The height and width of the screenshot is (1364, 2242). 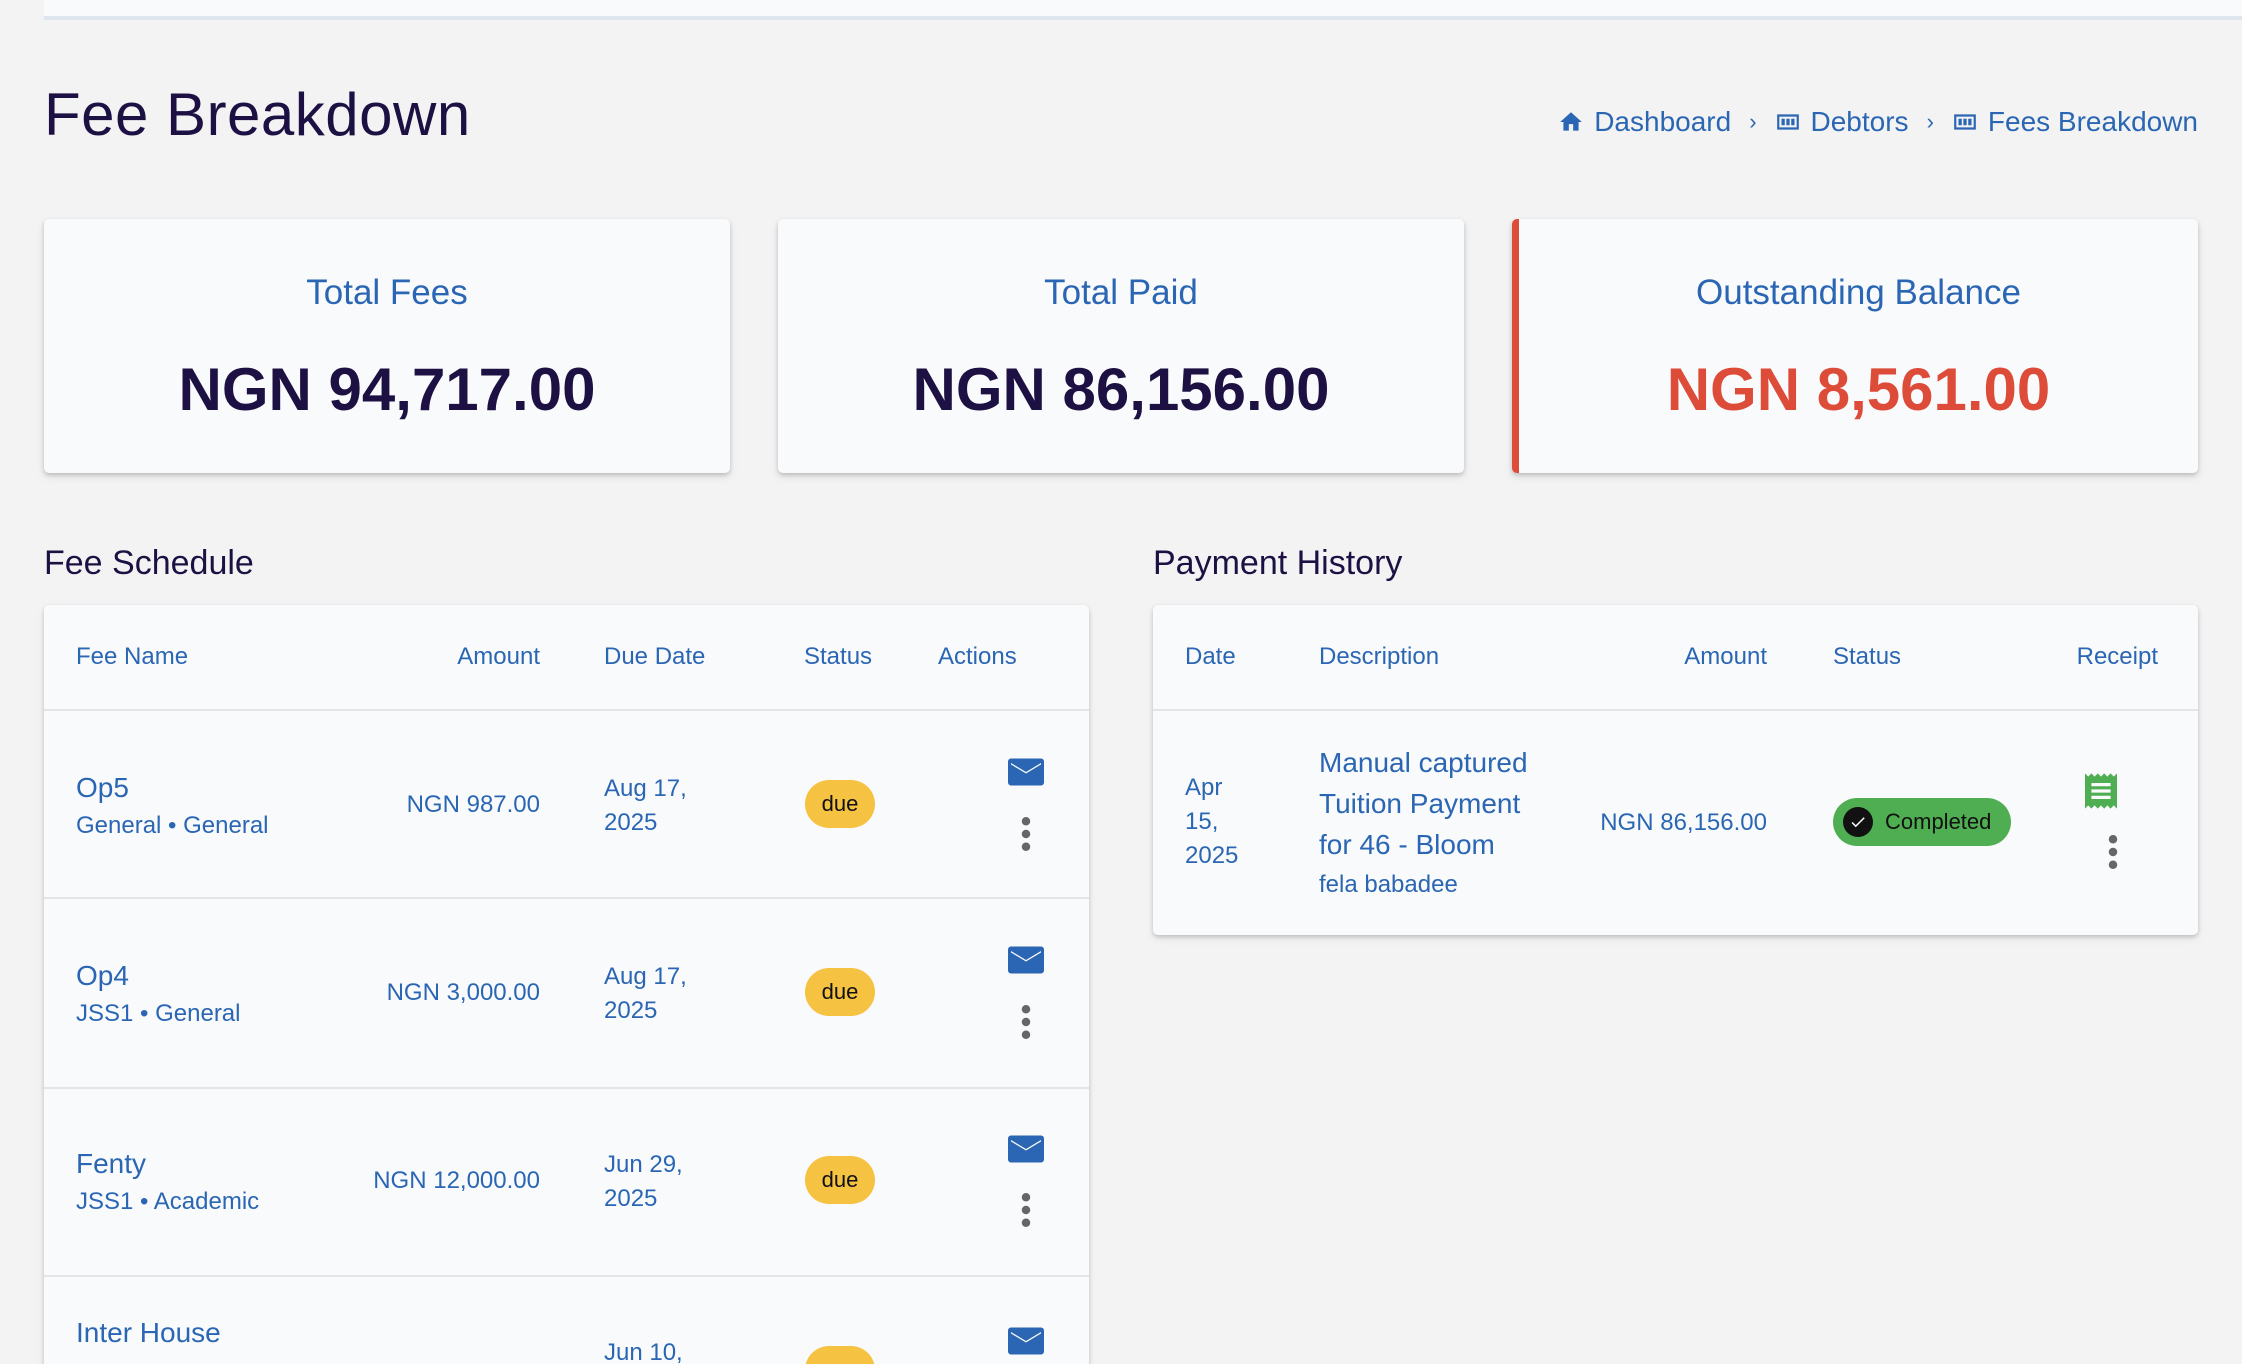 I want to click on breadcrumb-fees-breakdown: Fees Breakdown, so click(x=2075, y=122).